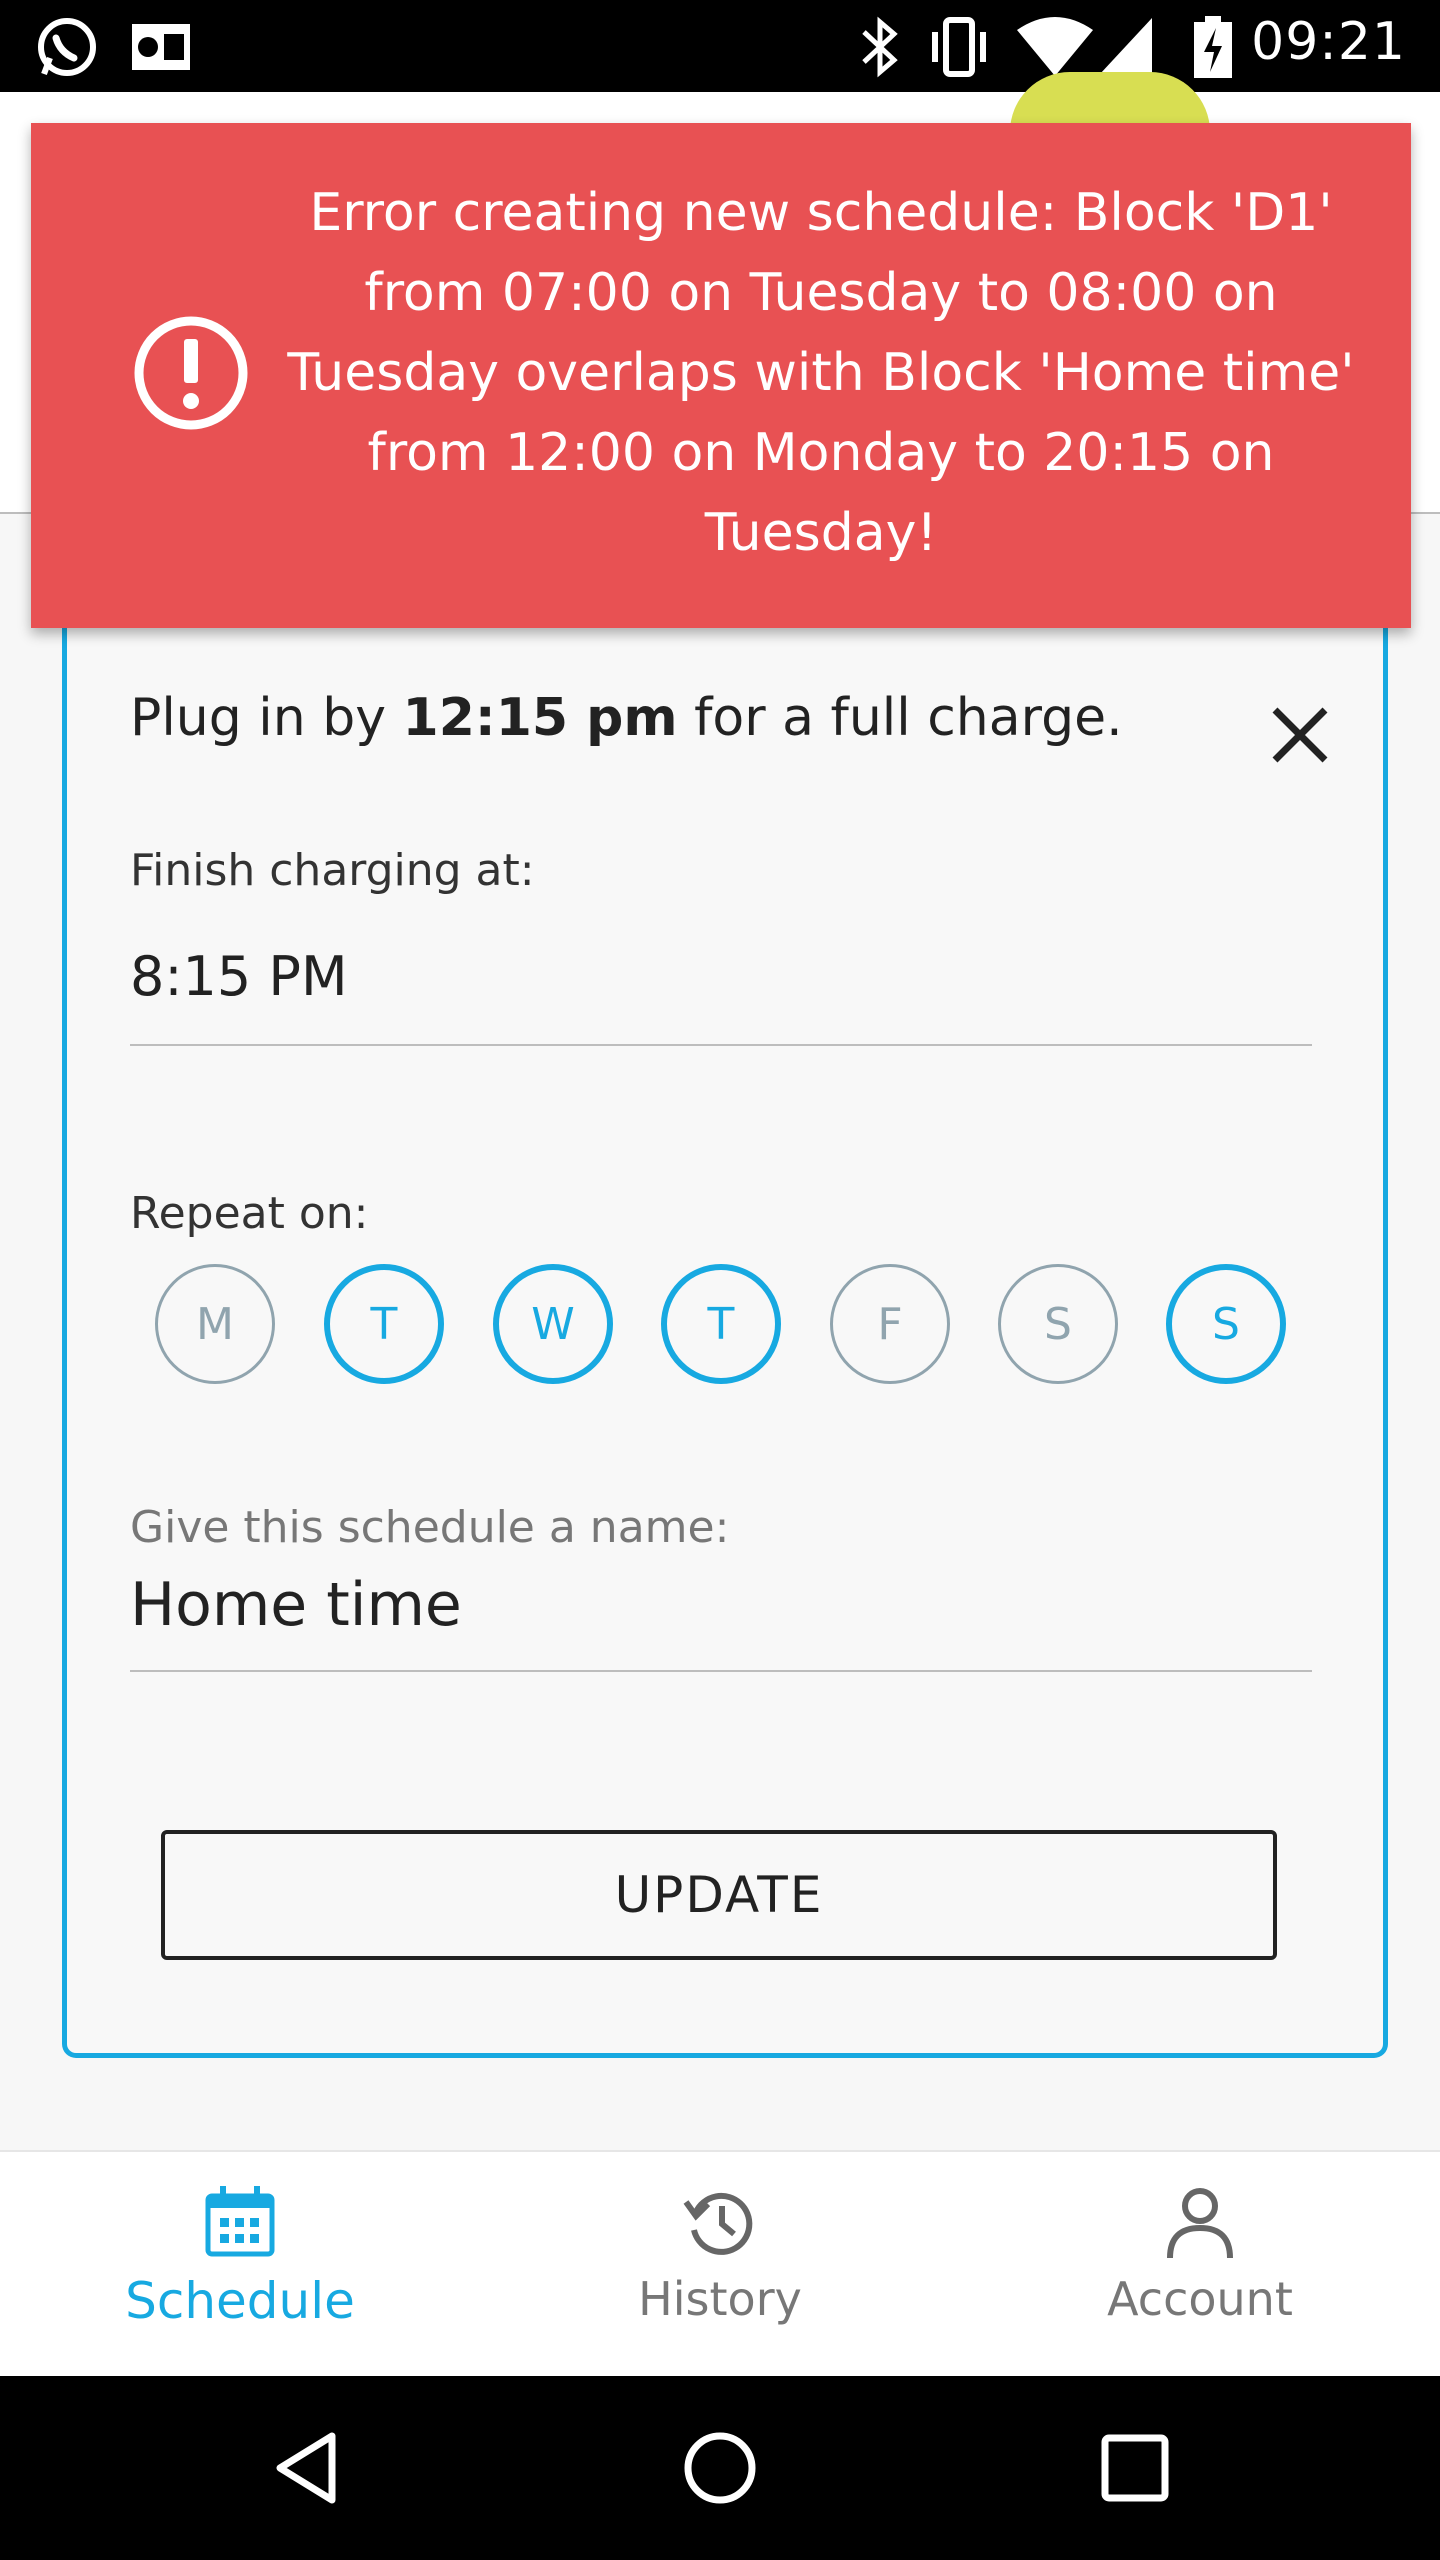 The height and width of the screenshot is (2560, 1440). What do you see at coordinates (249, 1213) in the screenshot?
I see `repeat-on-label: Repeat on:` at bounding box center [249, 1213].